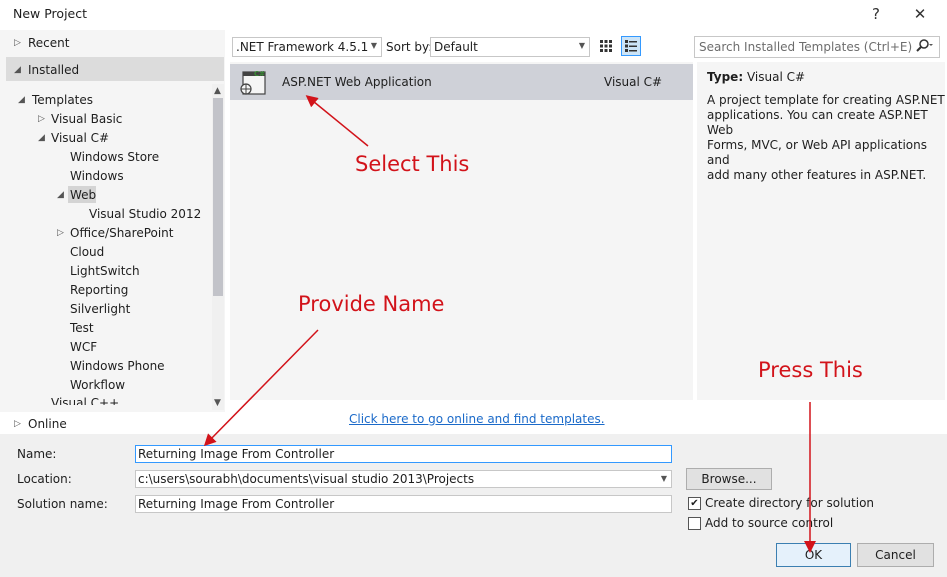 This screenshot has width=947, height=577. Describe the element at coordinates (337, 121) in the screenshot. I see `arrow-to-template` at that location.